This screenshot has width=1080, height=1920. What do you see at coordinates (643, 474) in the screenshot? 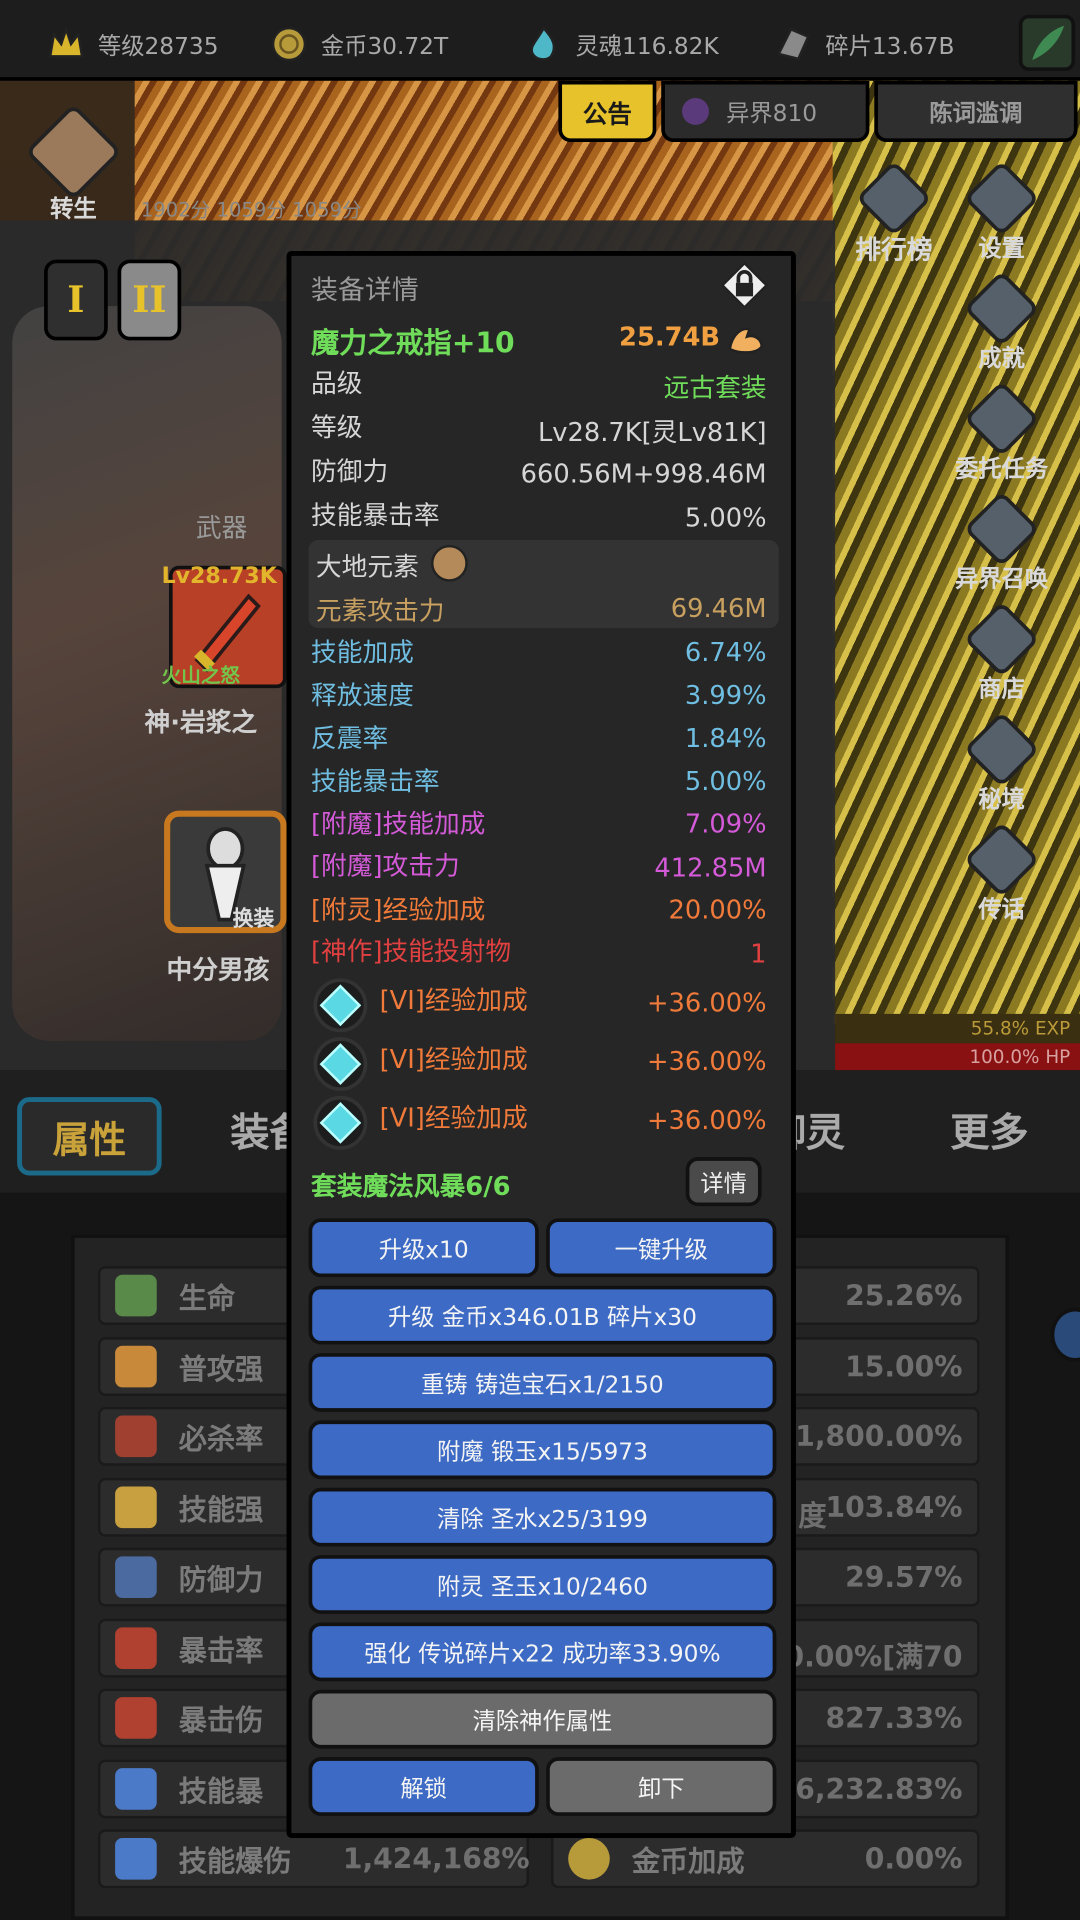
I see `defense-value: 660.56M+998.46M` at bounding box center [643, 474].